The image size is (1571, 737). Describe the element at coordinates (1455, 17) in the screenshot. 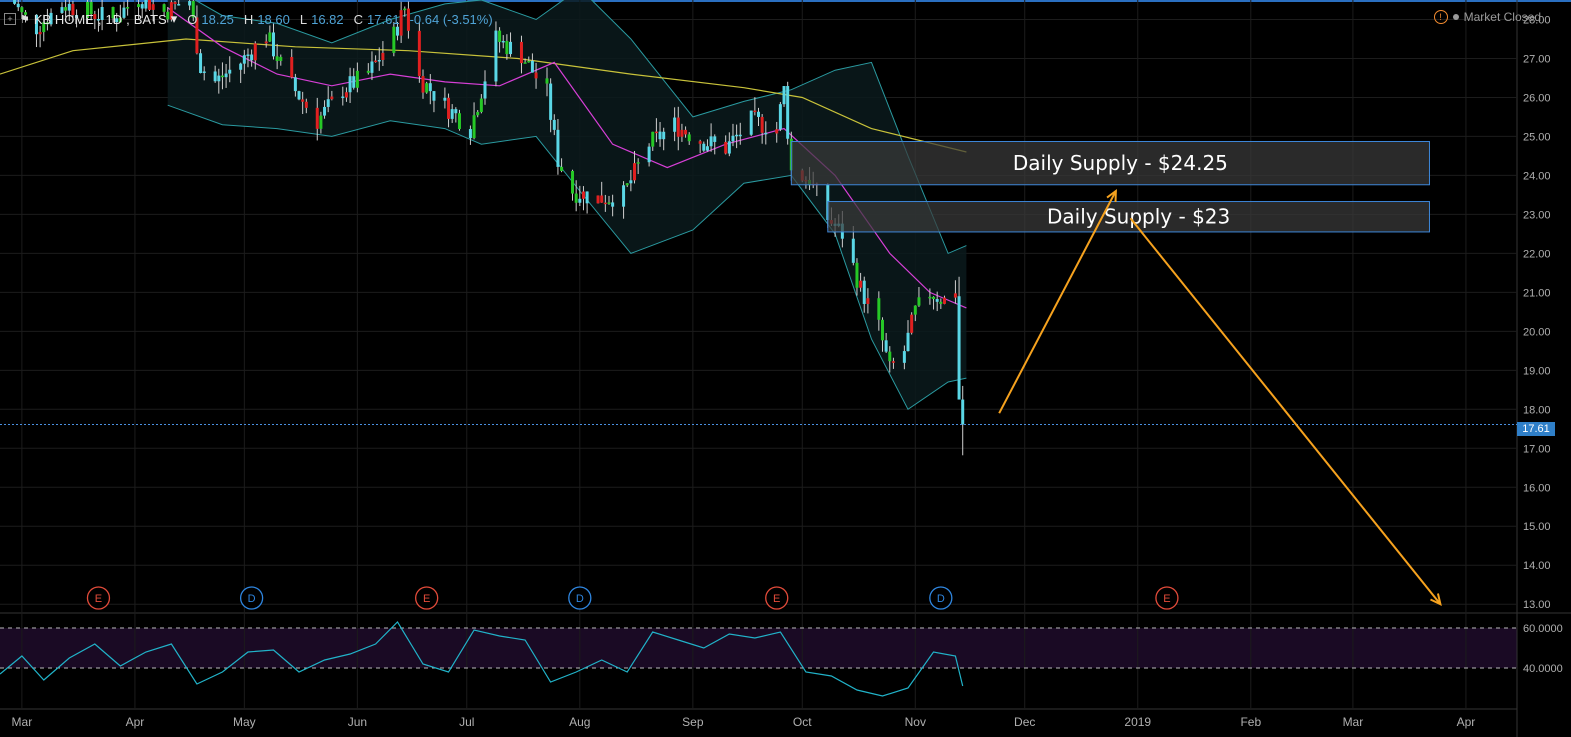

I see `status-dot-icon` at that location.